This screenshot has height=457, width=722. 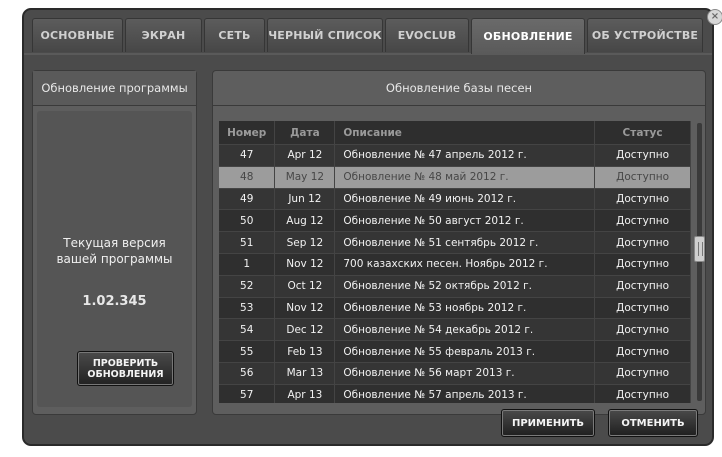 I want to click on check-updates-label-line1: ПРОВЕРИТЬ, so click(x=125, y=363).